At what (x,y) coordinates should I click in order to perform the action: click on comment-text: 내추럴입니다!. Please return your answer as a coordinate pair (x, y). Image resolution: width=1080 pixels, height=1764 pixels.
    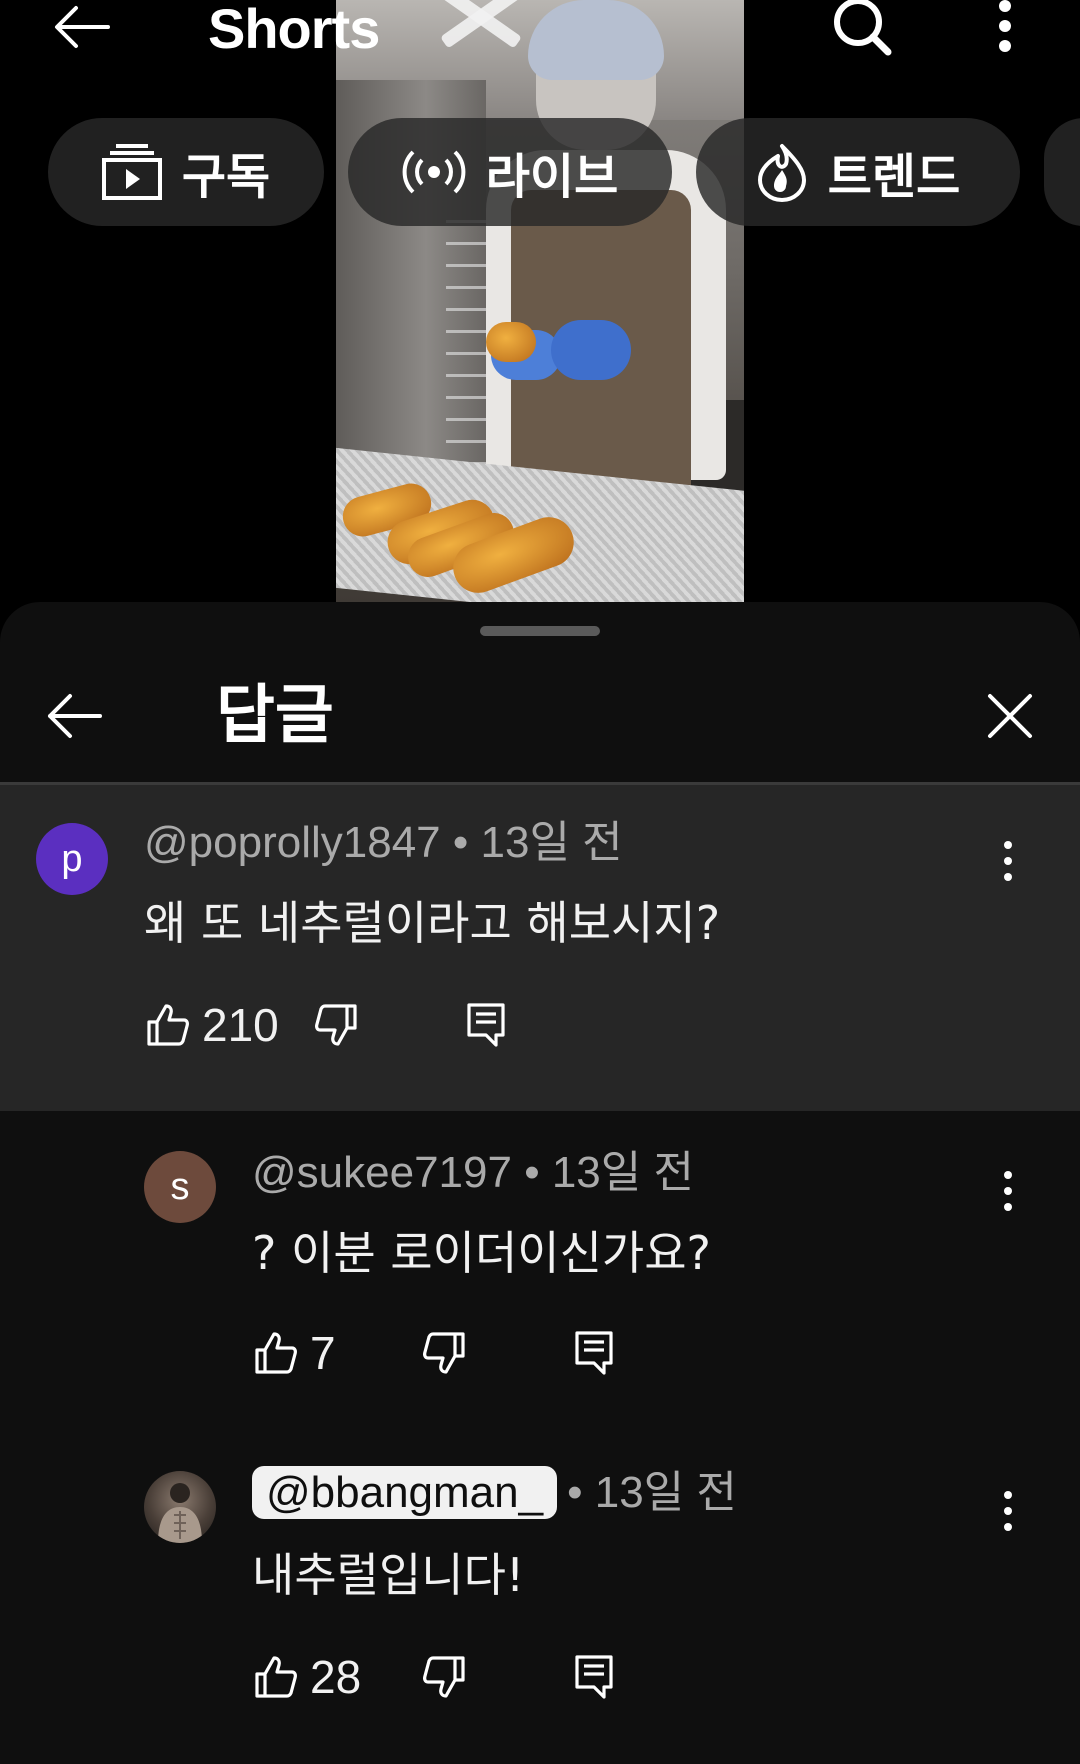
    Looking at the image, I should click on (388, 1575).